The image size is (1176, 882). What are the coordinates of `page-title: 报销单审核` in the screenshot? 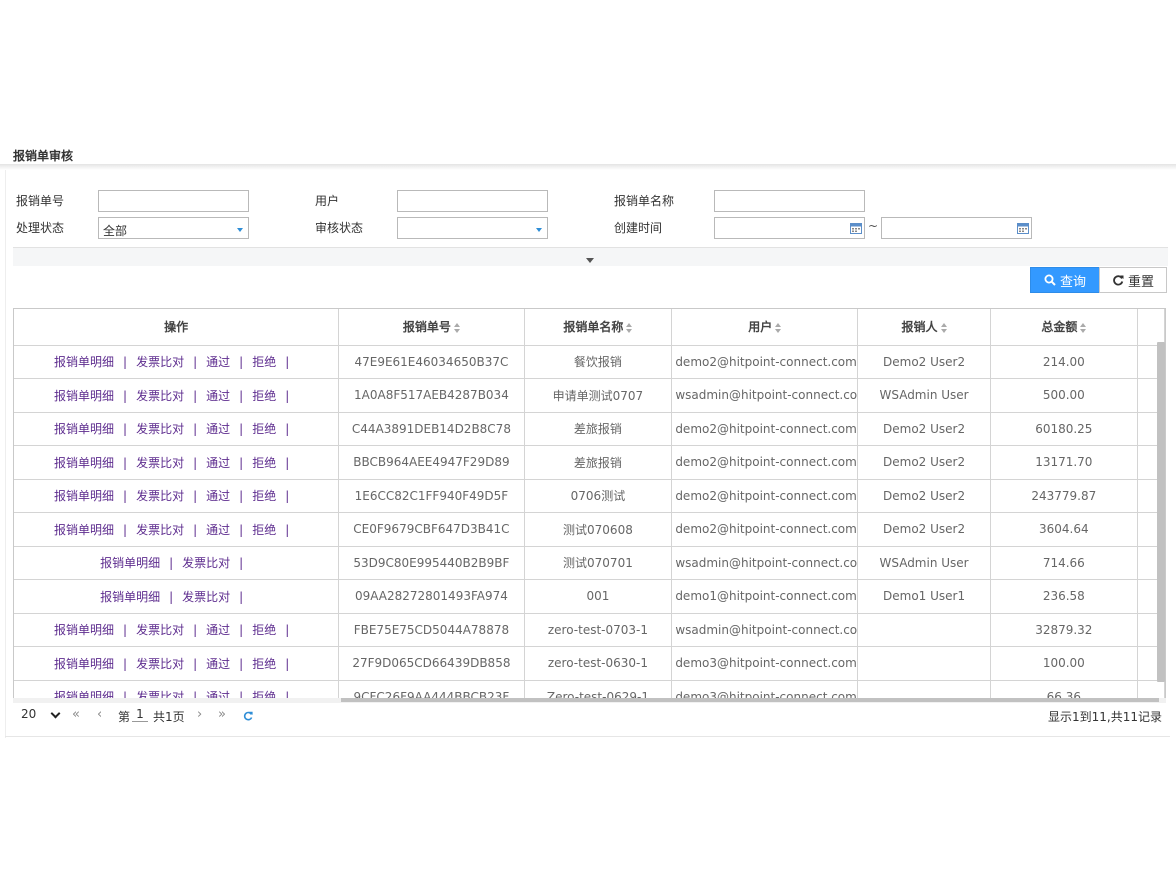 It's located at (43, 156).